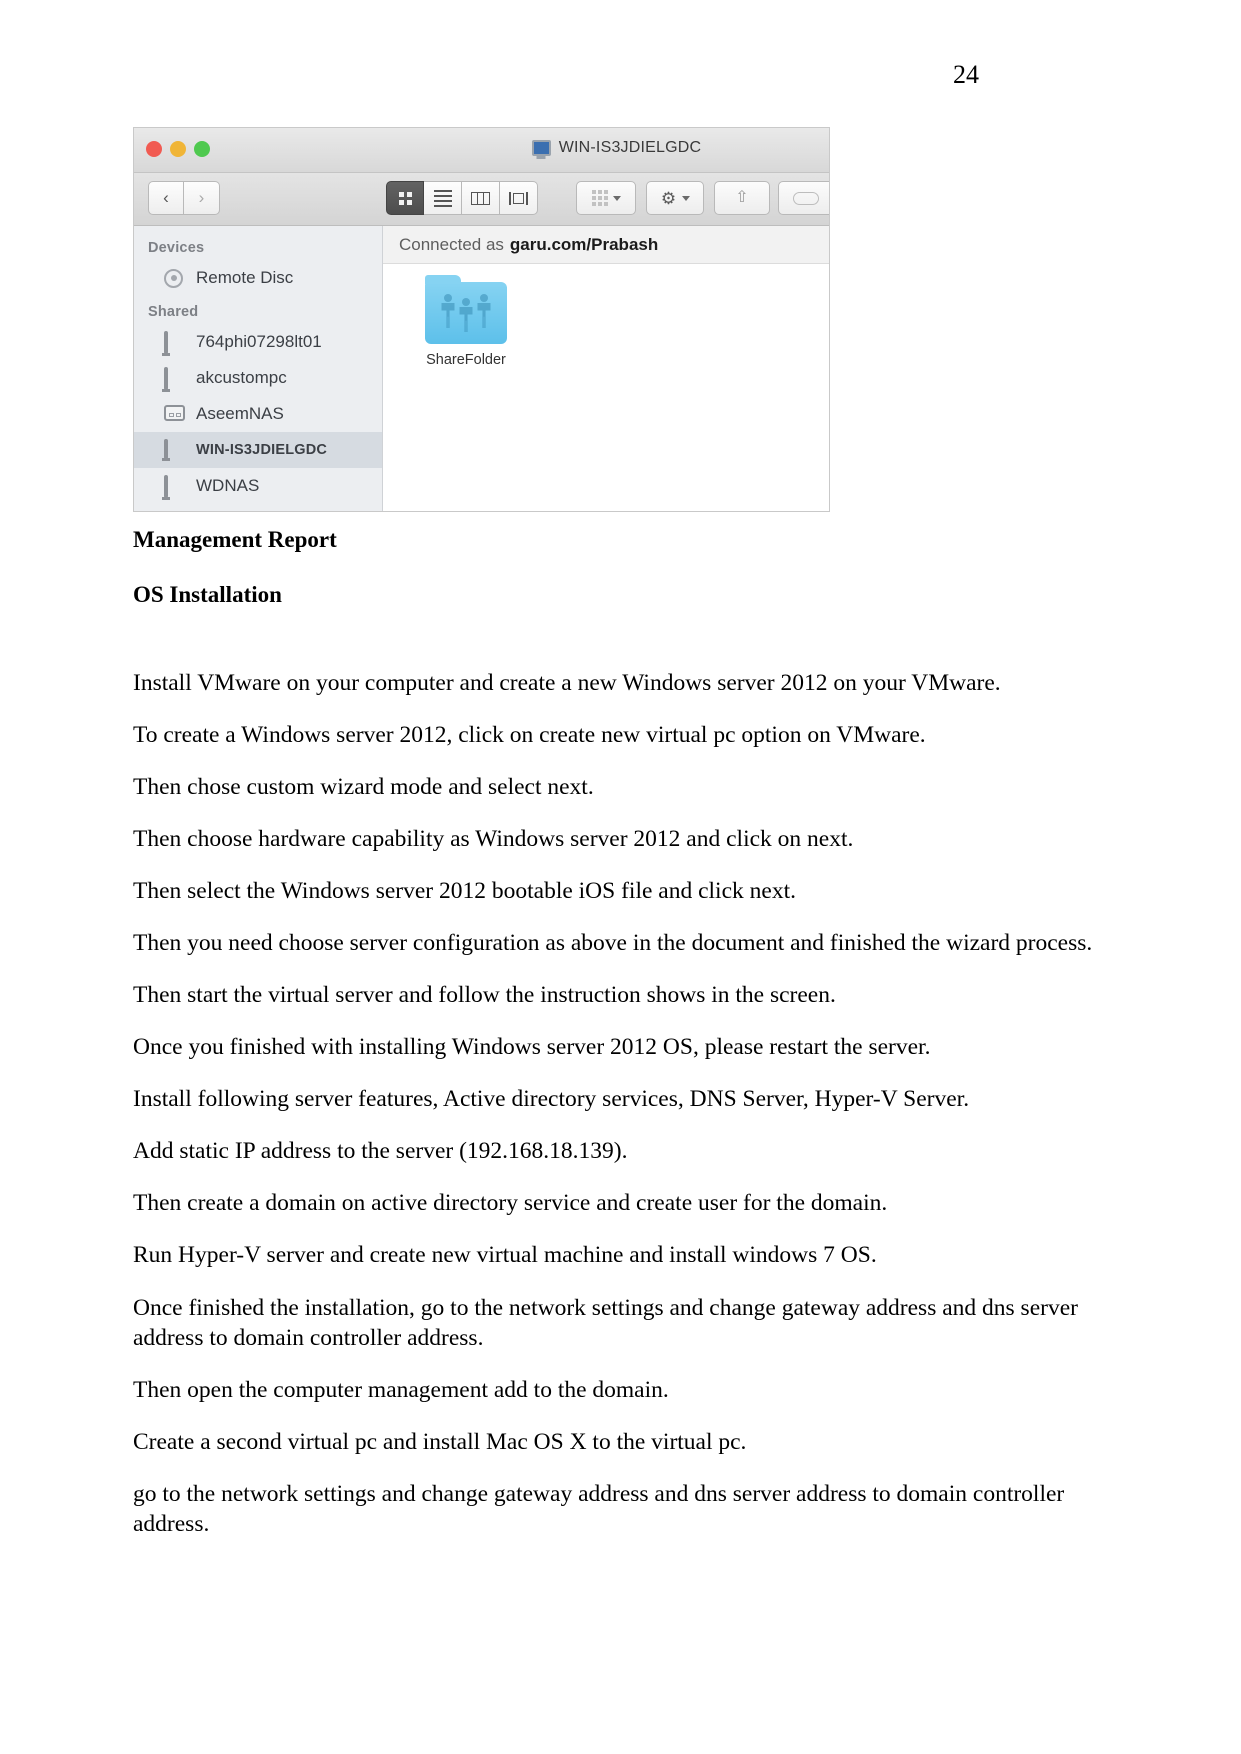 Image resolution: width=1241 pixels, height=1754 pixels. I want to click on share-button: ⇧, so click(742, 198).